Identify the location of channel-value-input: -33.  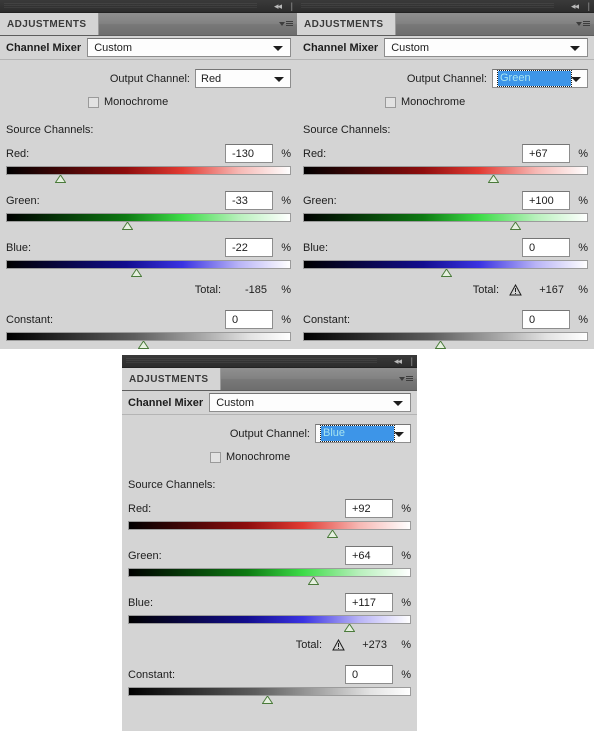
(249, 200).